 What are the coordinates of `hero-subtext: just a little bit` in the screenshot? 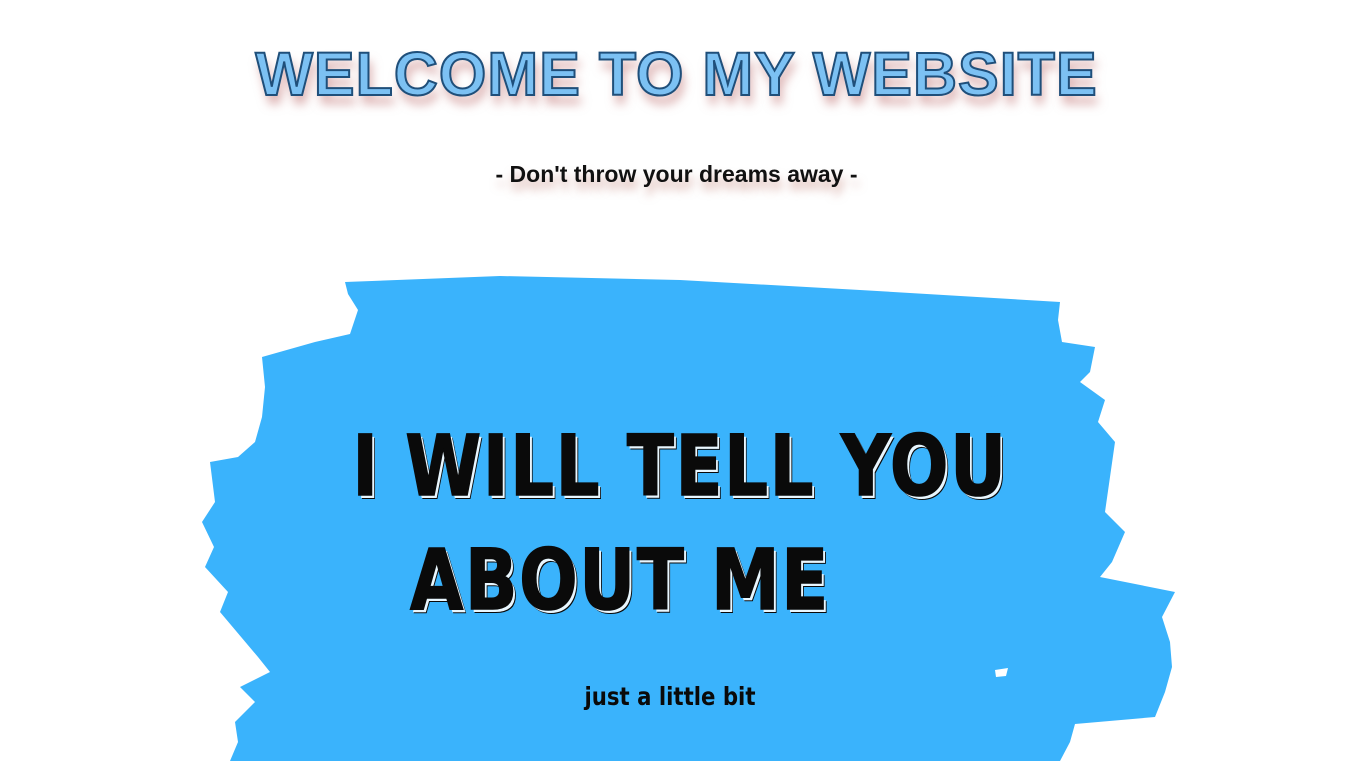 It's located at (670, 696).